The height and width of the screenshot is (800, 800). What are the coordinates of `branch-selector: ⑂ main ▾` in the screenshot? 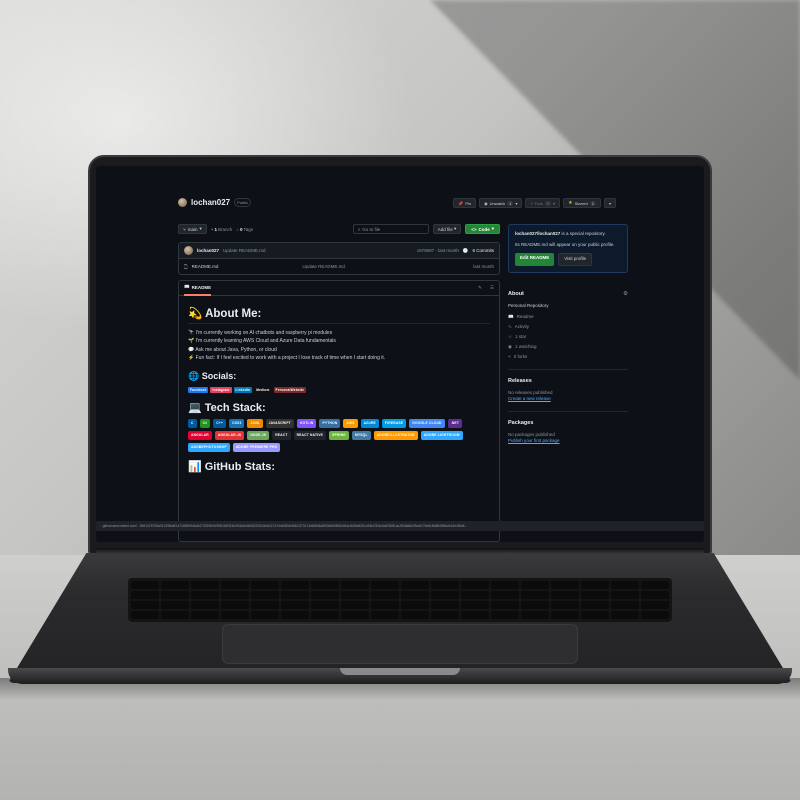 It's located at (192, 229).